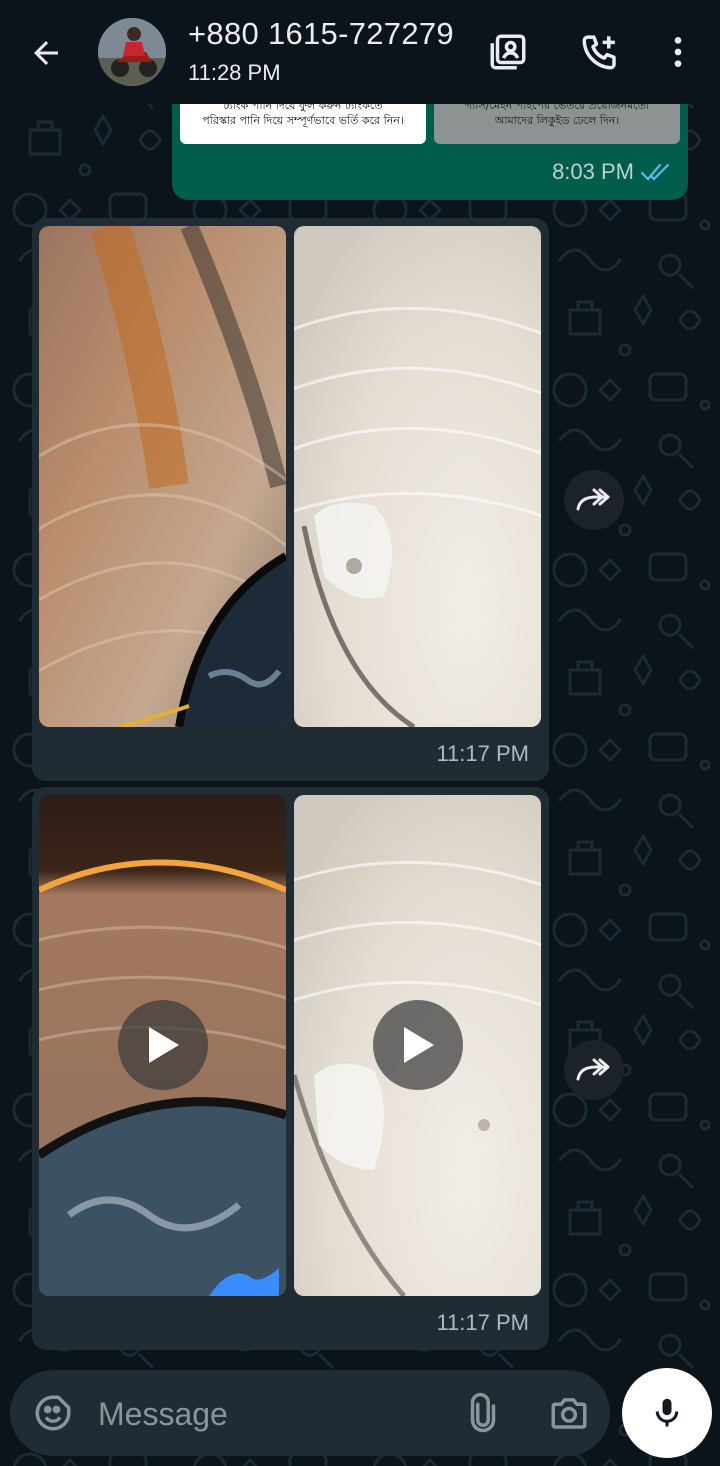 Image resolution: width=720 pixels, height=1466 pixels. Describe the element at coordinates (132, 52) in the screenshot. I see `avatar` at that location.